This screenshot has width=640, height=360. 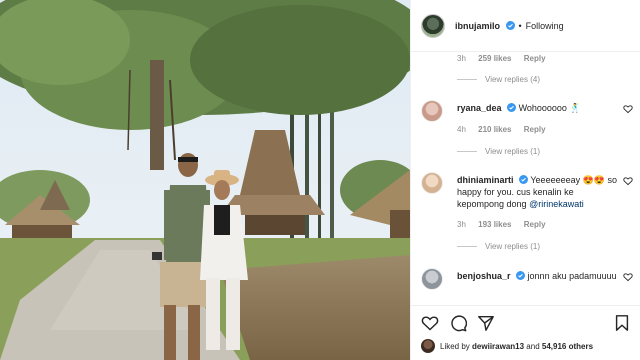 I want to click on share-icon, so click(x=486, y=323).